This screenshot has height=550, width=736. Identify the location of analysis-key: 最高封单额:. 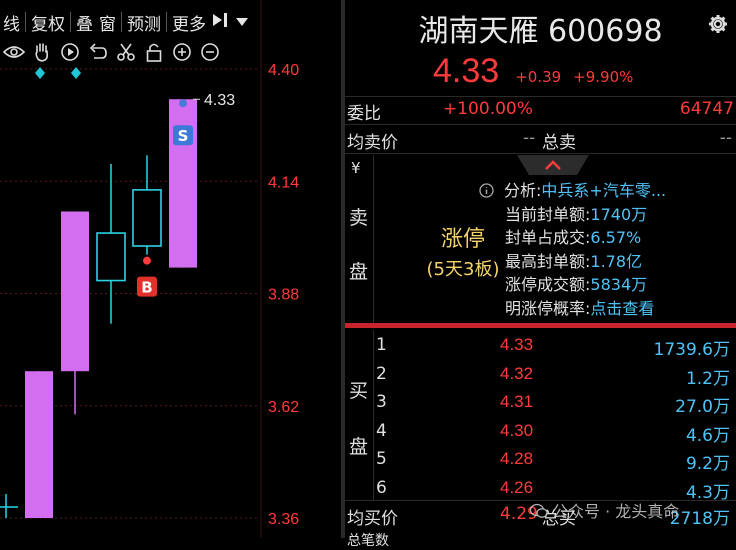
(548, 261).